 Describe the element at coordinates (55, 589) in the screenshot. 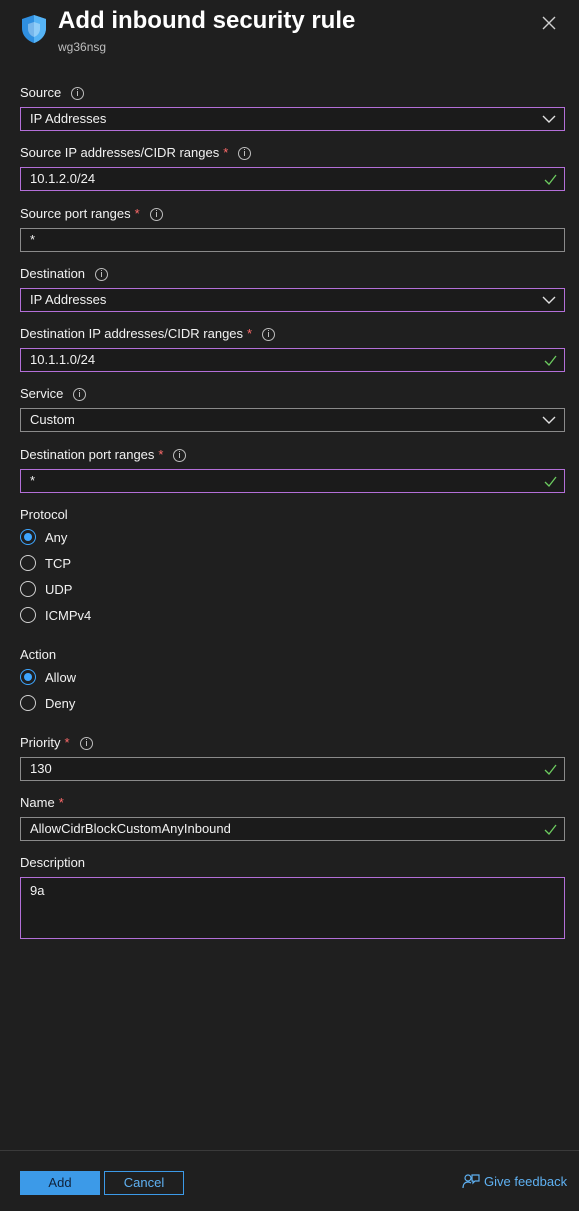

I see `protocol-option-udp: UDP` at that location.